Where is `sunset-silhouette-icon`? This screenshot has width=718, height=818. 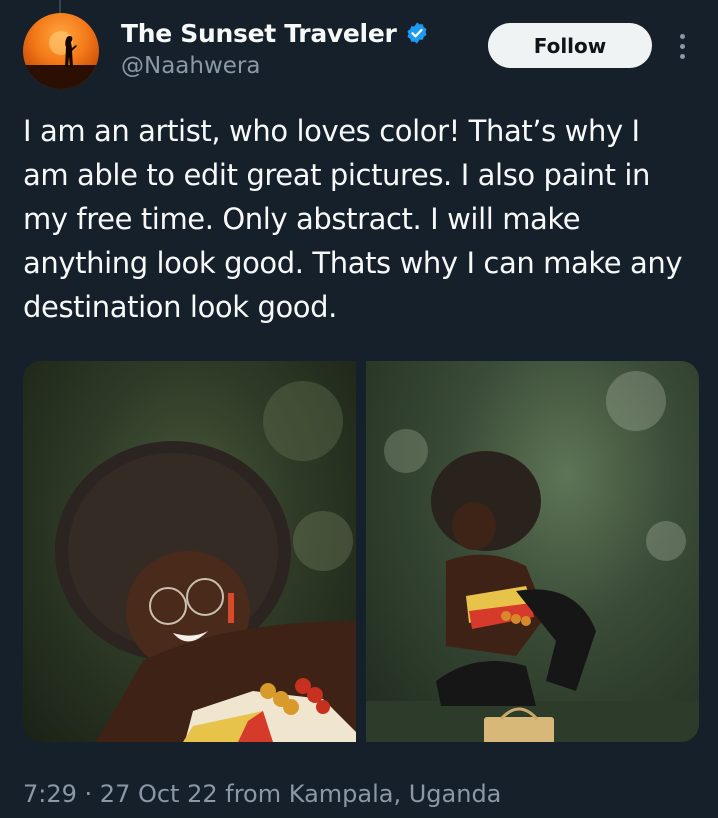
sunset-silhouette-icon is located at coordinates (61, 60).